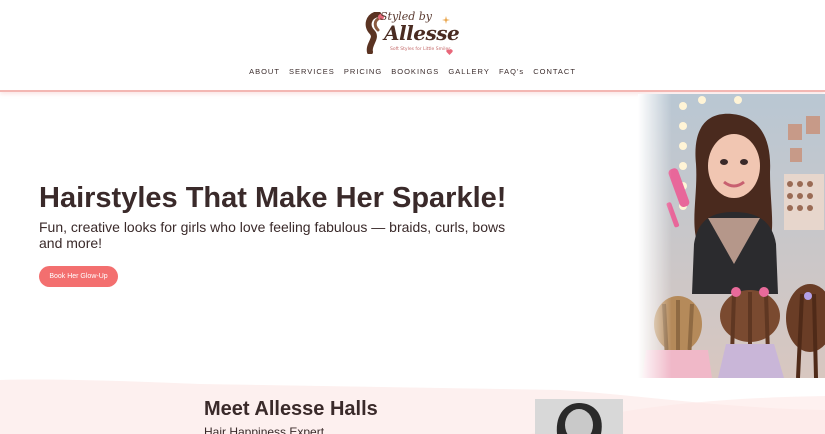 This screenshot has height=434, width=825. Describe the element at coordinates (420, 49) in the screenshot. I see `logo-tagline: Soft Styles for Little Smiles` at that location.